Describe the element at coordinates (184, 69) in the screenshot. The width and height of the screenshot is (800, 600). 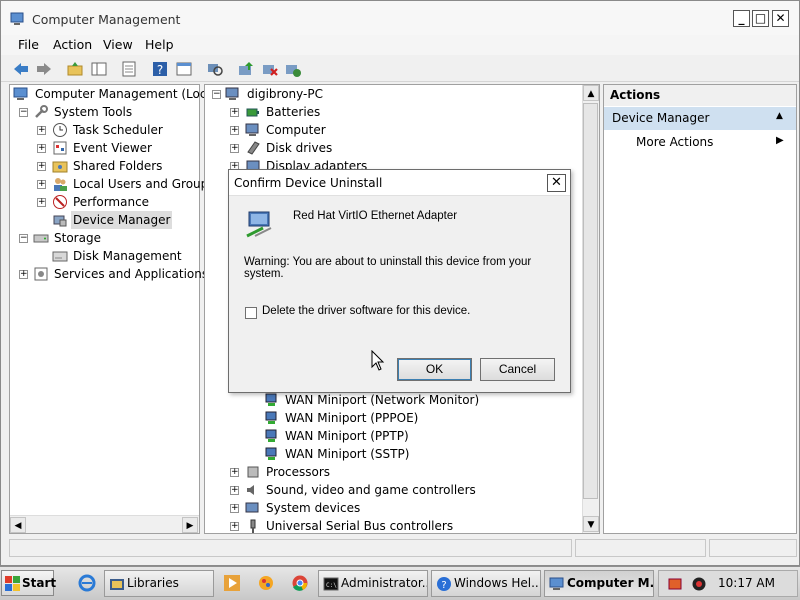
I see `view-icon` at that location.